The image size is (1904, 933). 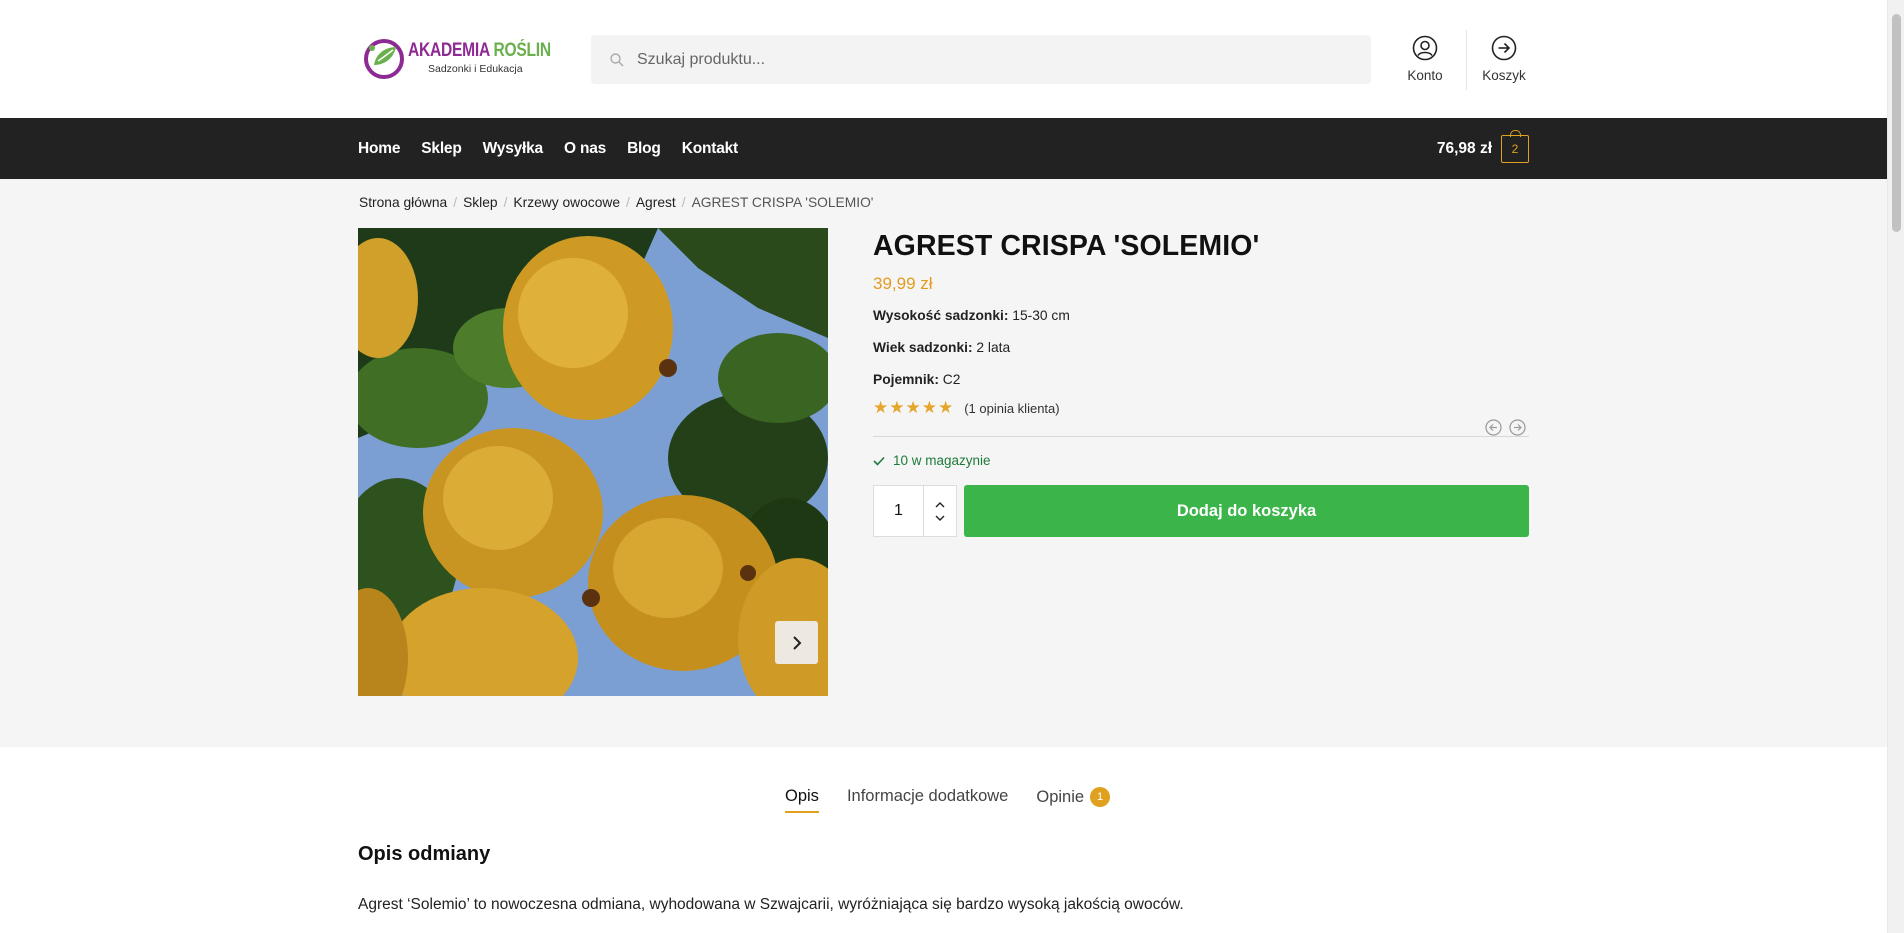 What do you see at coordinates (879, 461) in the screenshot?
I see `check-icon` at bounding box center [879, 461].